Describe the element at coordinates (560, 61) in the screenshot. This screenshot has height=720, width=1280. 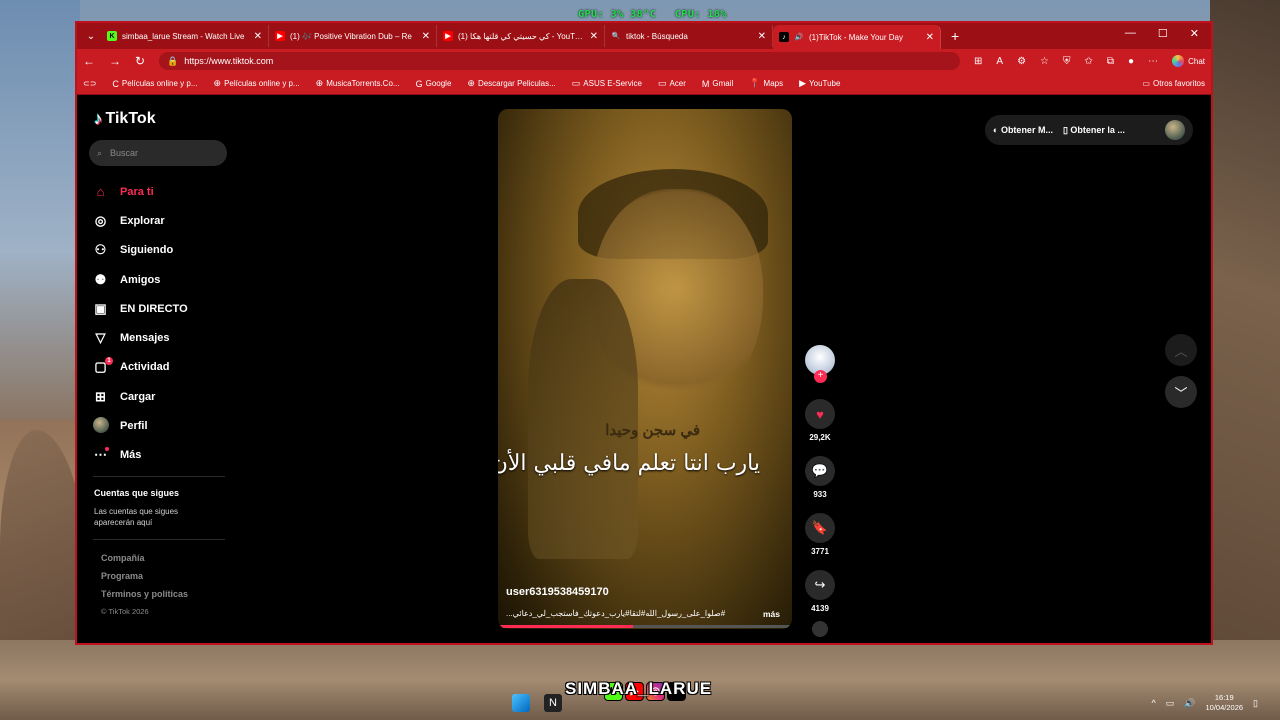
I see `address-bar: 🔒 https://www.tiktok.com` at that location.